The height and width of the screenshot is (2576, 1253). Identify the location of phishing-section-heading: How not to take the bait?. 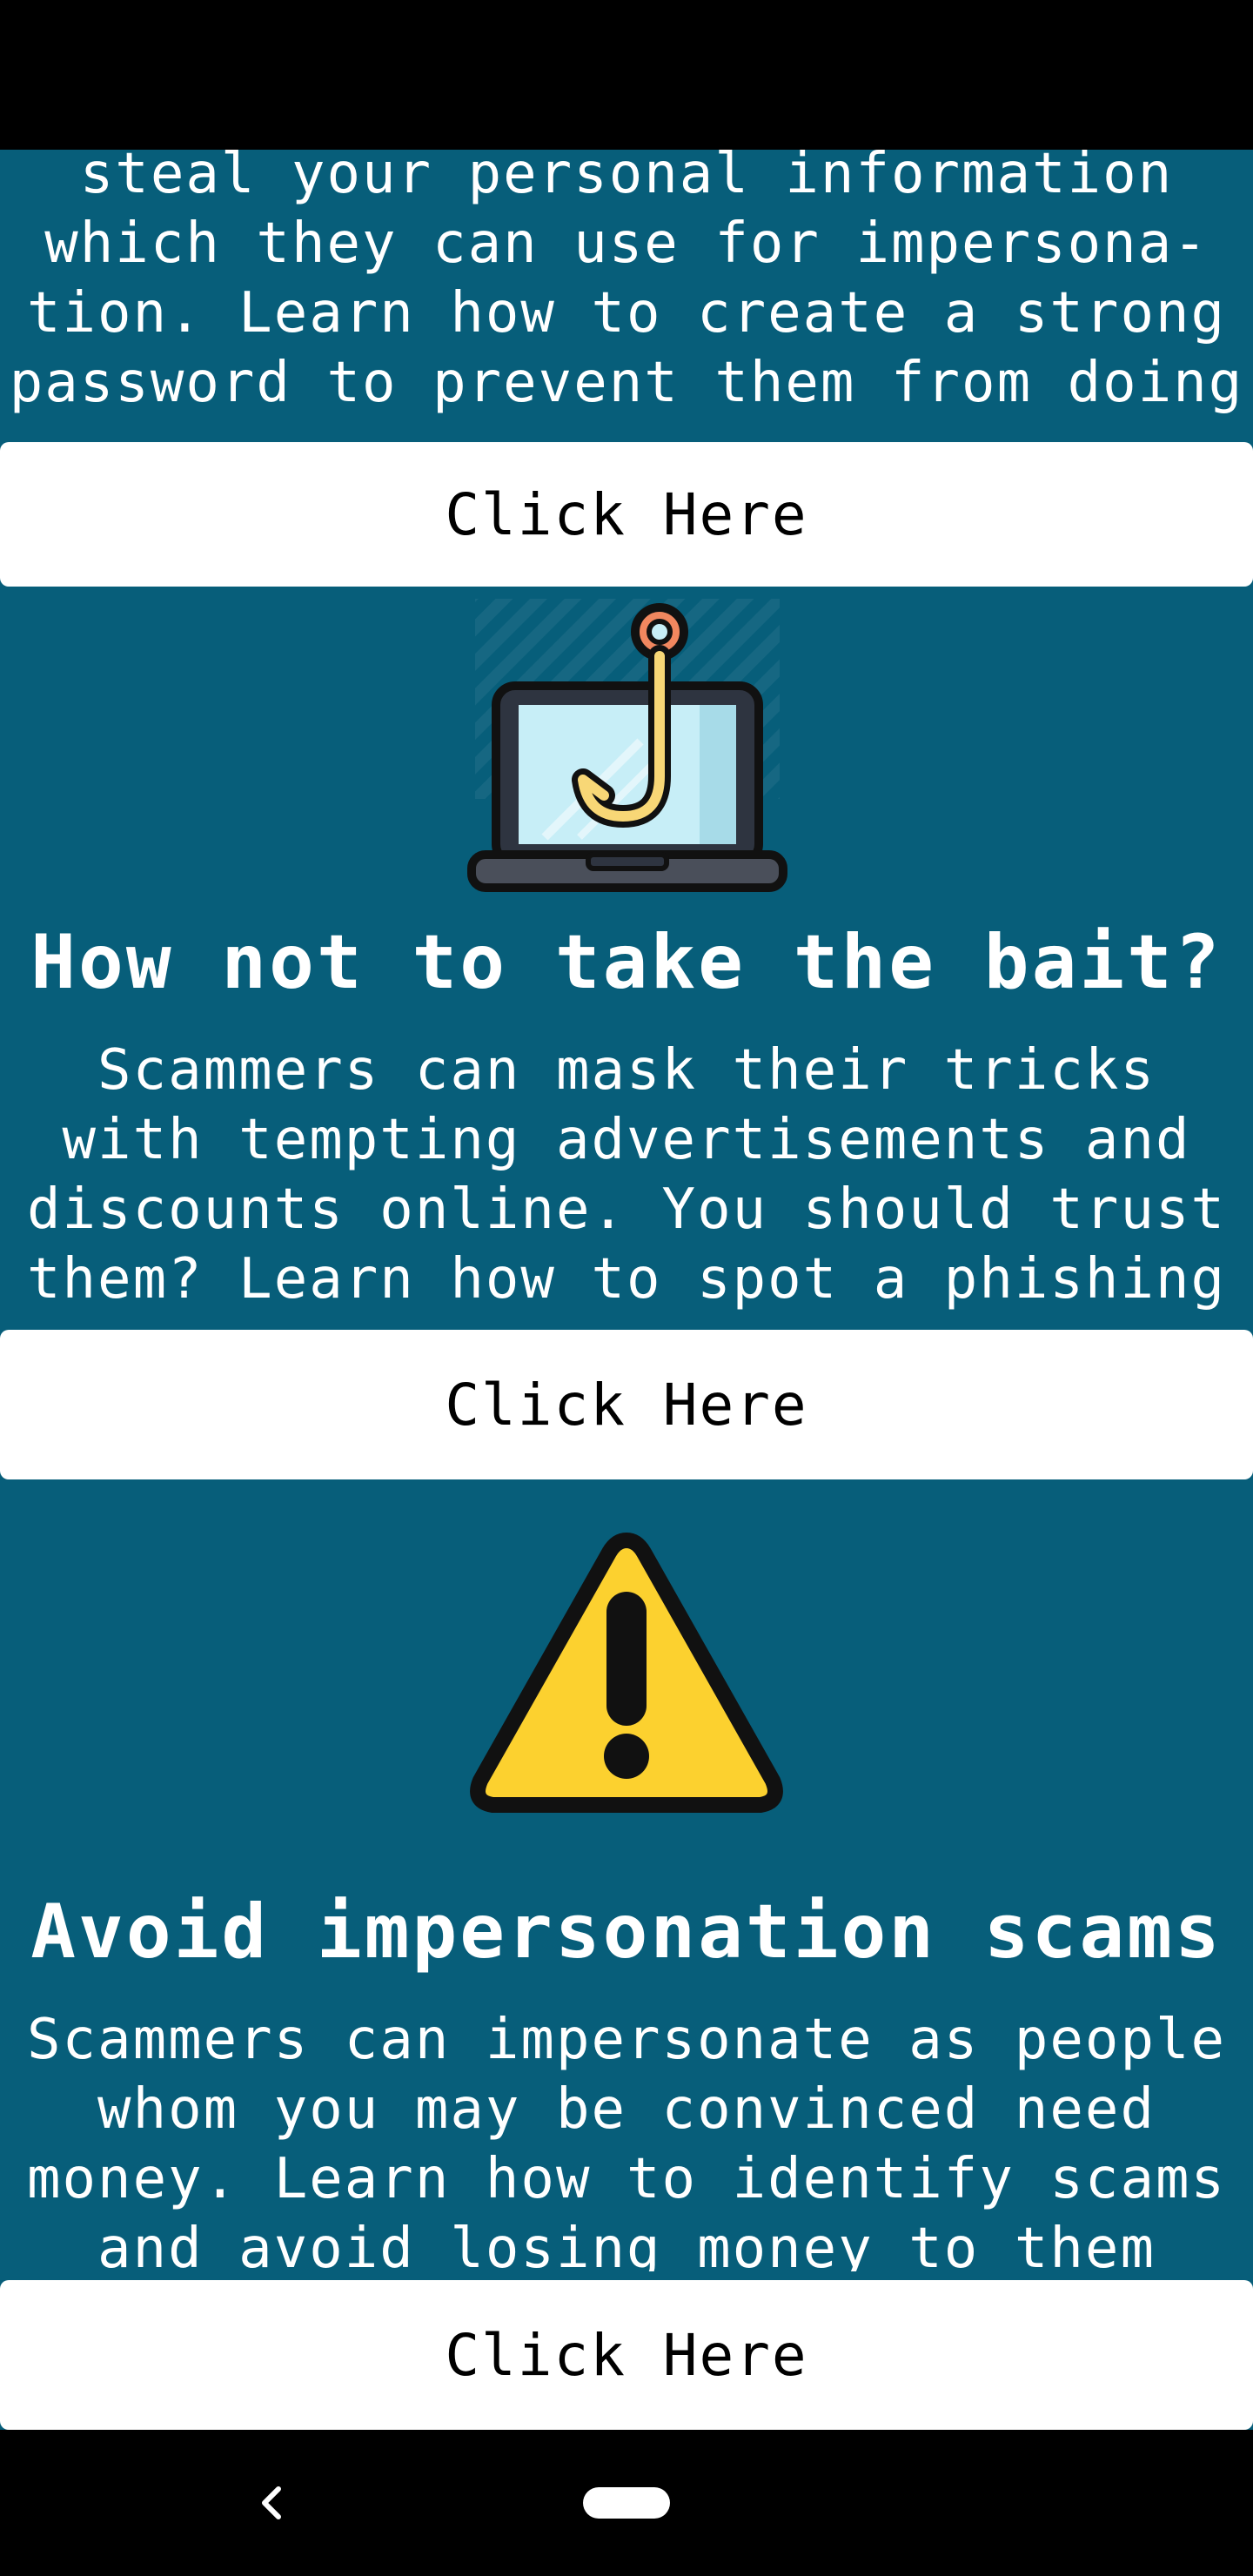
(626, 962).